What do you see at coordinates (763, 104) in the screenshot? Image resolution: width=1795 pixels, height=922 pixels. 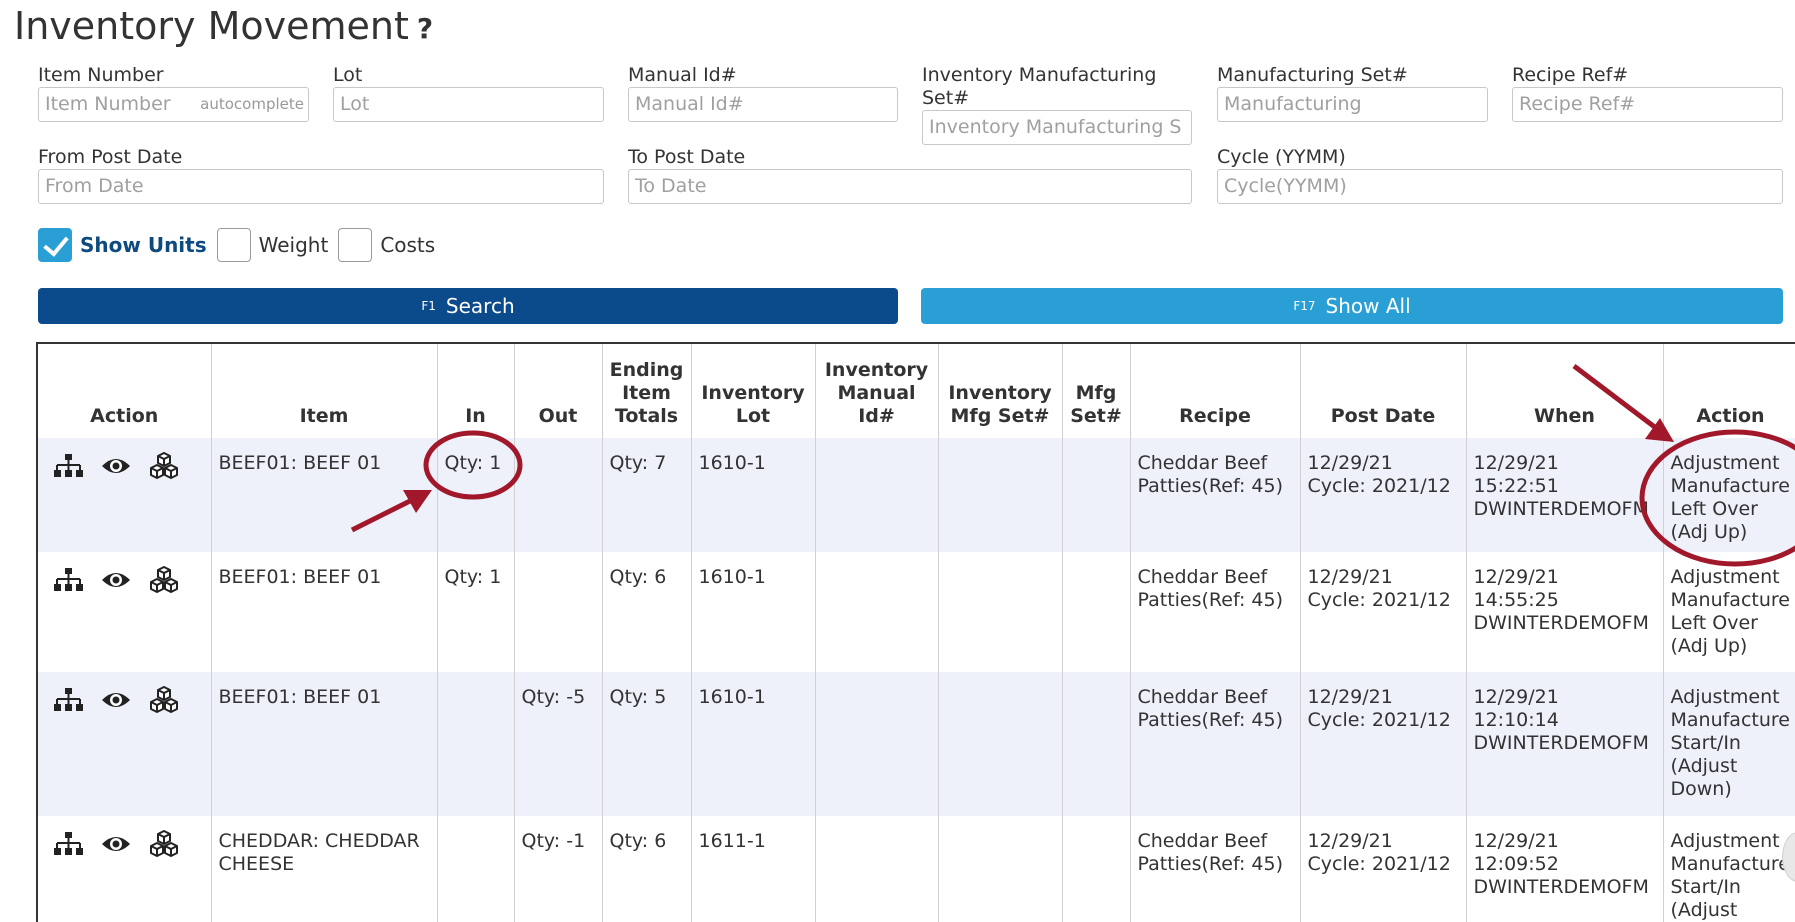 I see `manual-id-input: Manual Id#` at bounding box center [763, 104].